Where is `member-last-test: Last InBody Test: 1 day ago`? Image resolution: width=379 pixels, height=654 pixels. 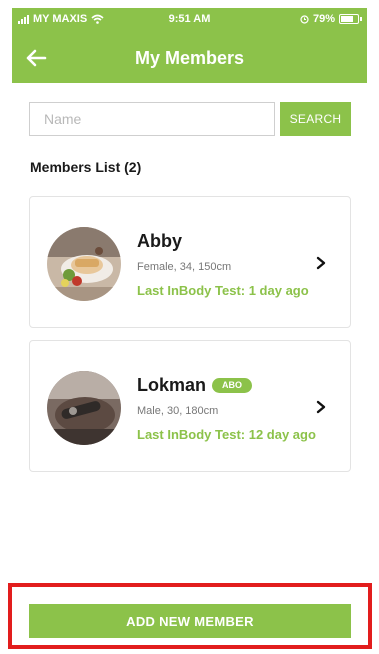
member-last-test: Last InBody Test: 1 day ago is located at coordinates (223, 290).